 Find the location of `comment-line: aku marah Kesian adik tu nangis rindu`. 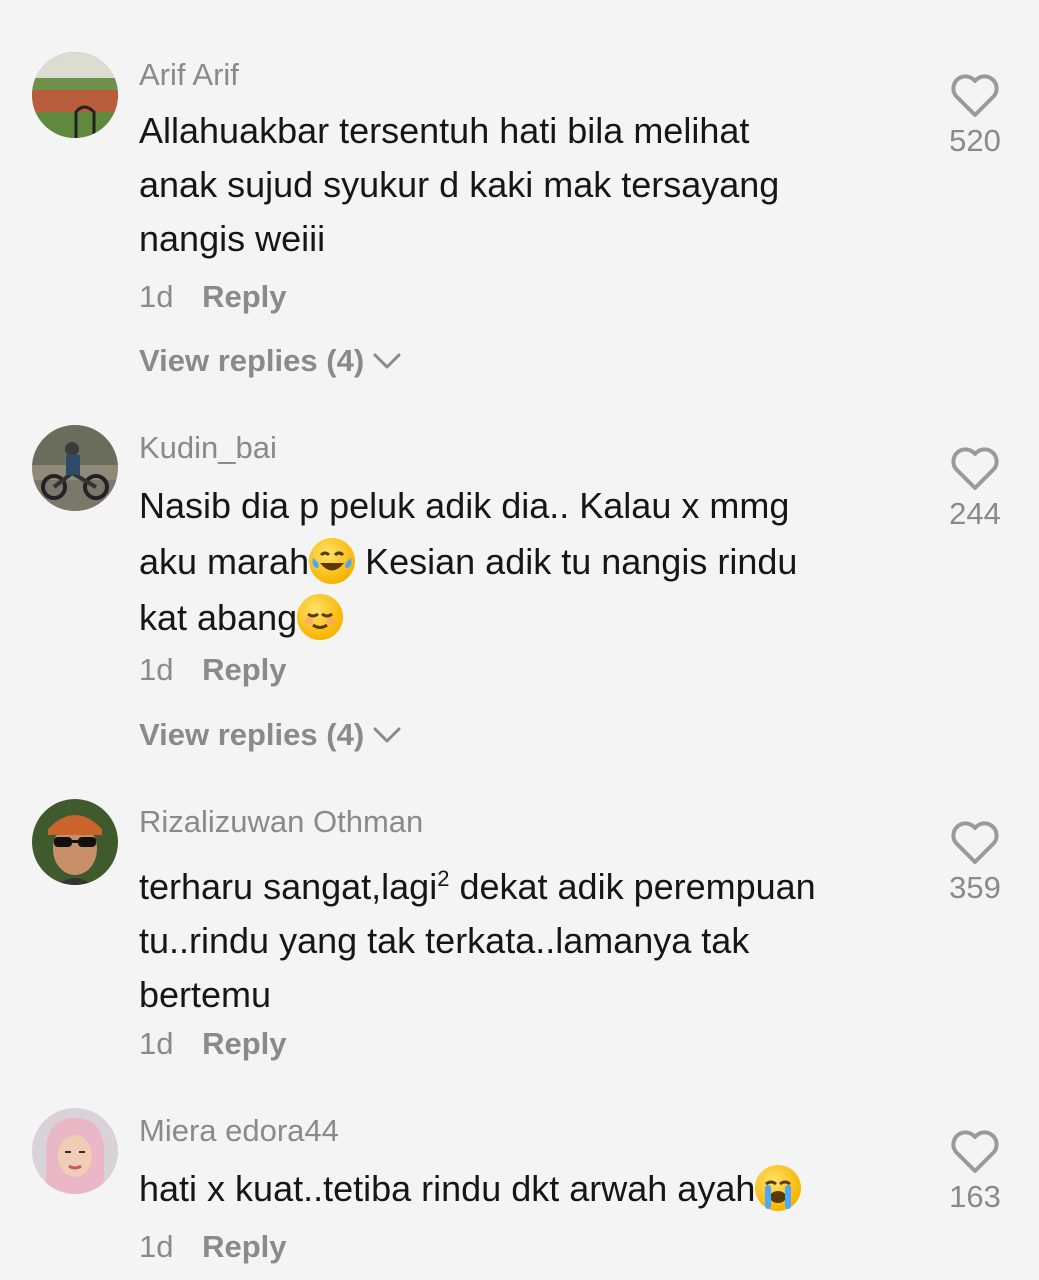

comment-line: aku marah Kesian adik tu nangis rindu is located at coordinates (519, 562).